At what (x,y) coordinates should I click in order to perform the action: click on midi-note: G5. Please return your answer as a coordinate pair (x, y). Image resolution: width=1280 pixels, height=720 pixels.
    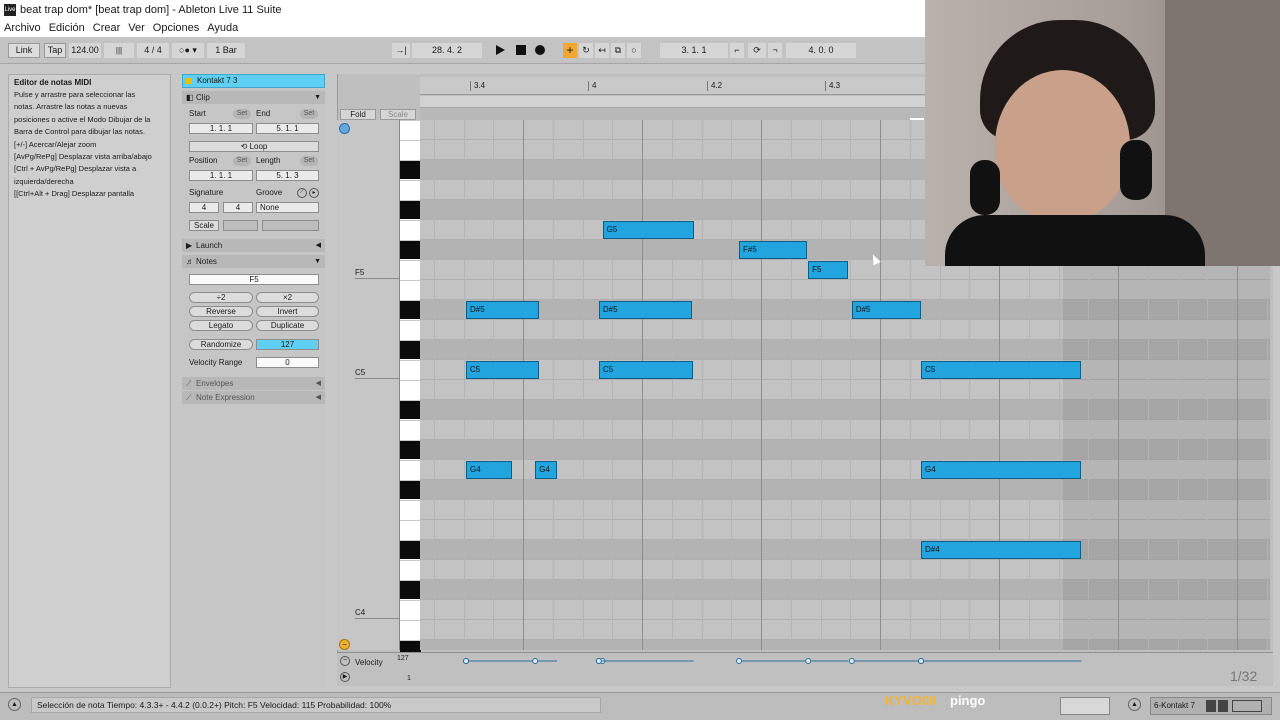
    Looking at the image, I should click on (648, 230).